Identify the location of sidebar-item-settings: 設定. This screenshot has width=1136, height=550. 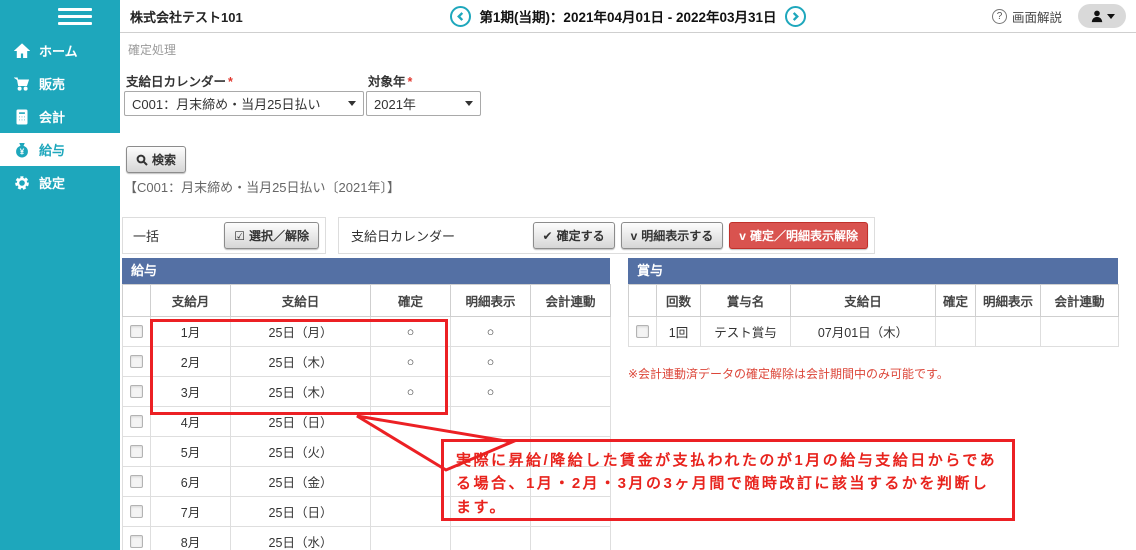
(60, 182).